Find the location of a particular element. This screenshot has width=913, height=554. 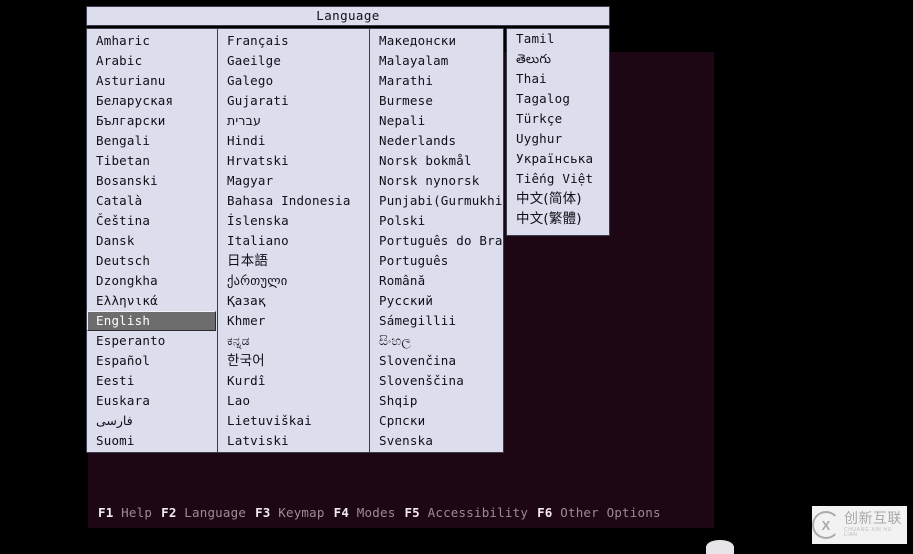

language-item: 中文(简体) is located at coordinates (558, 199).